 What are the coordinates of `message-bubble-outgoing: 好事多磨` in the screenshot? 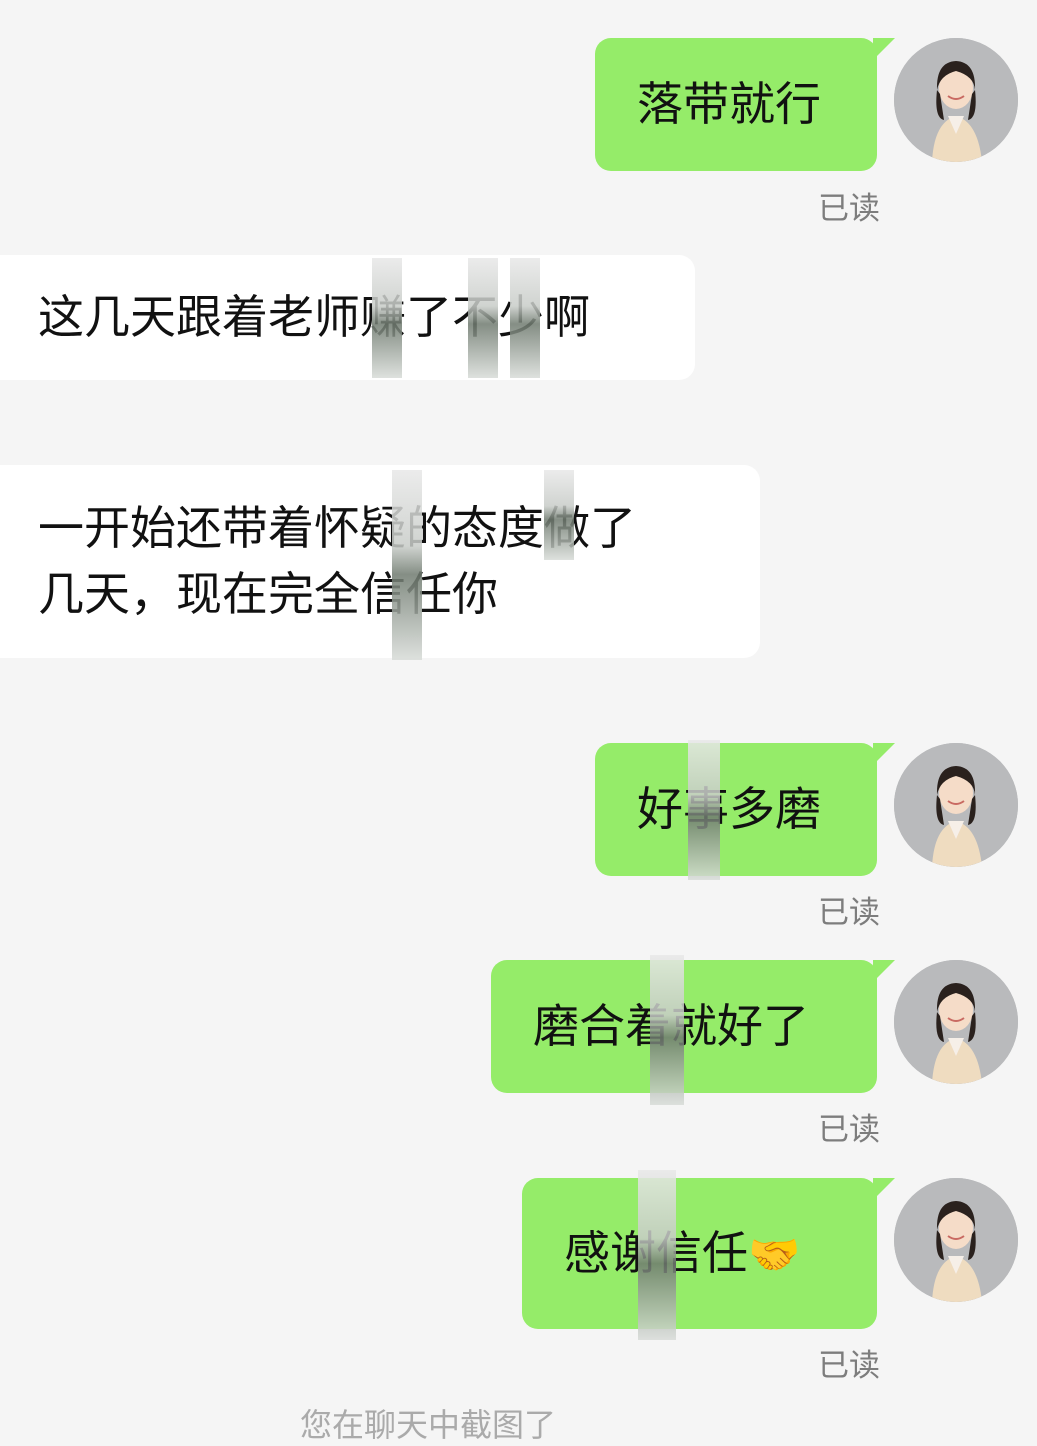 It's located at (736, 809).